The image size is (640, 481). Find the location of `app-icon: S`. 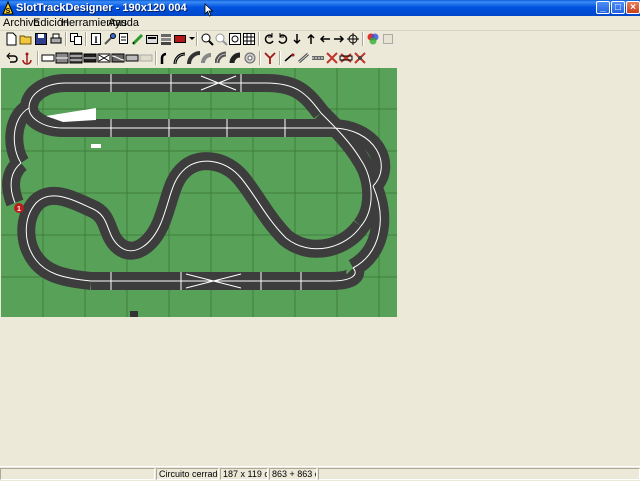

app-icon: S is located at coordinates (8, 8).